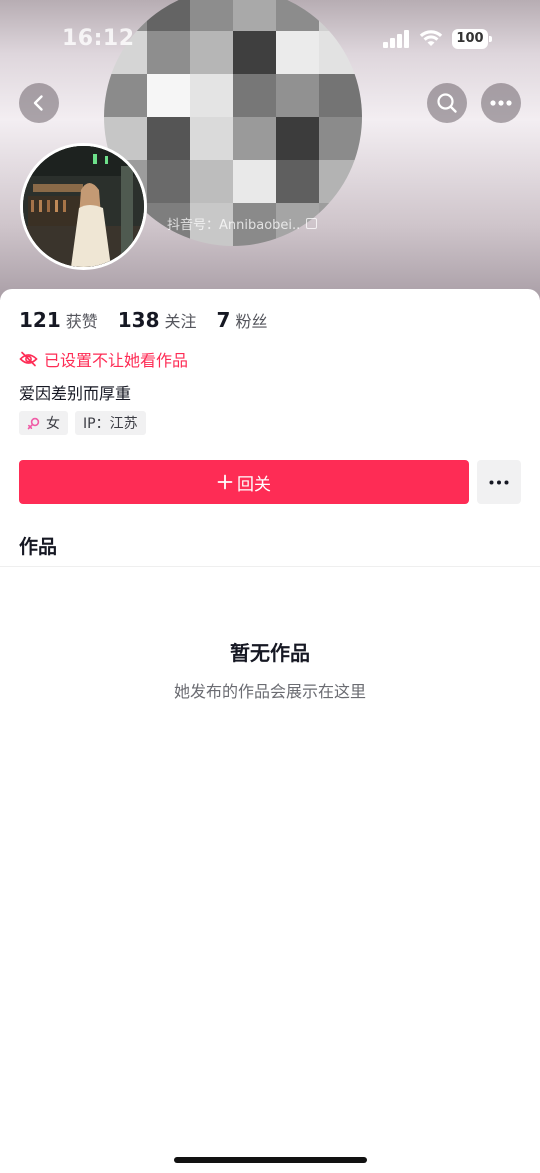  I want to click on divider, so click(270, 566).